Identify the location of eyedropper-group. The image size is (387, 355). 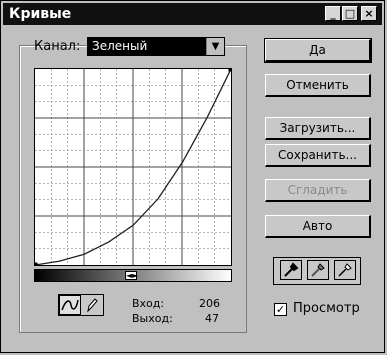
(317, 271).